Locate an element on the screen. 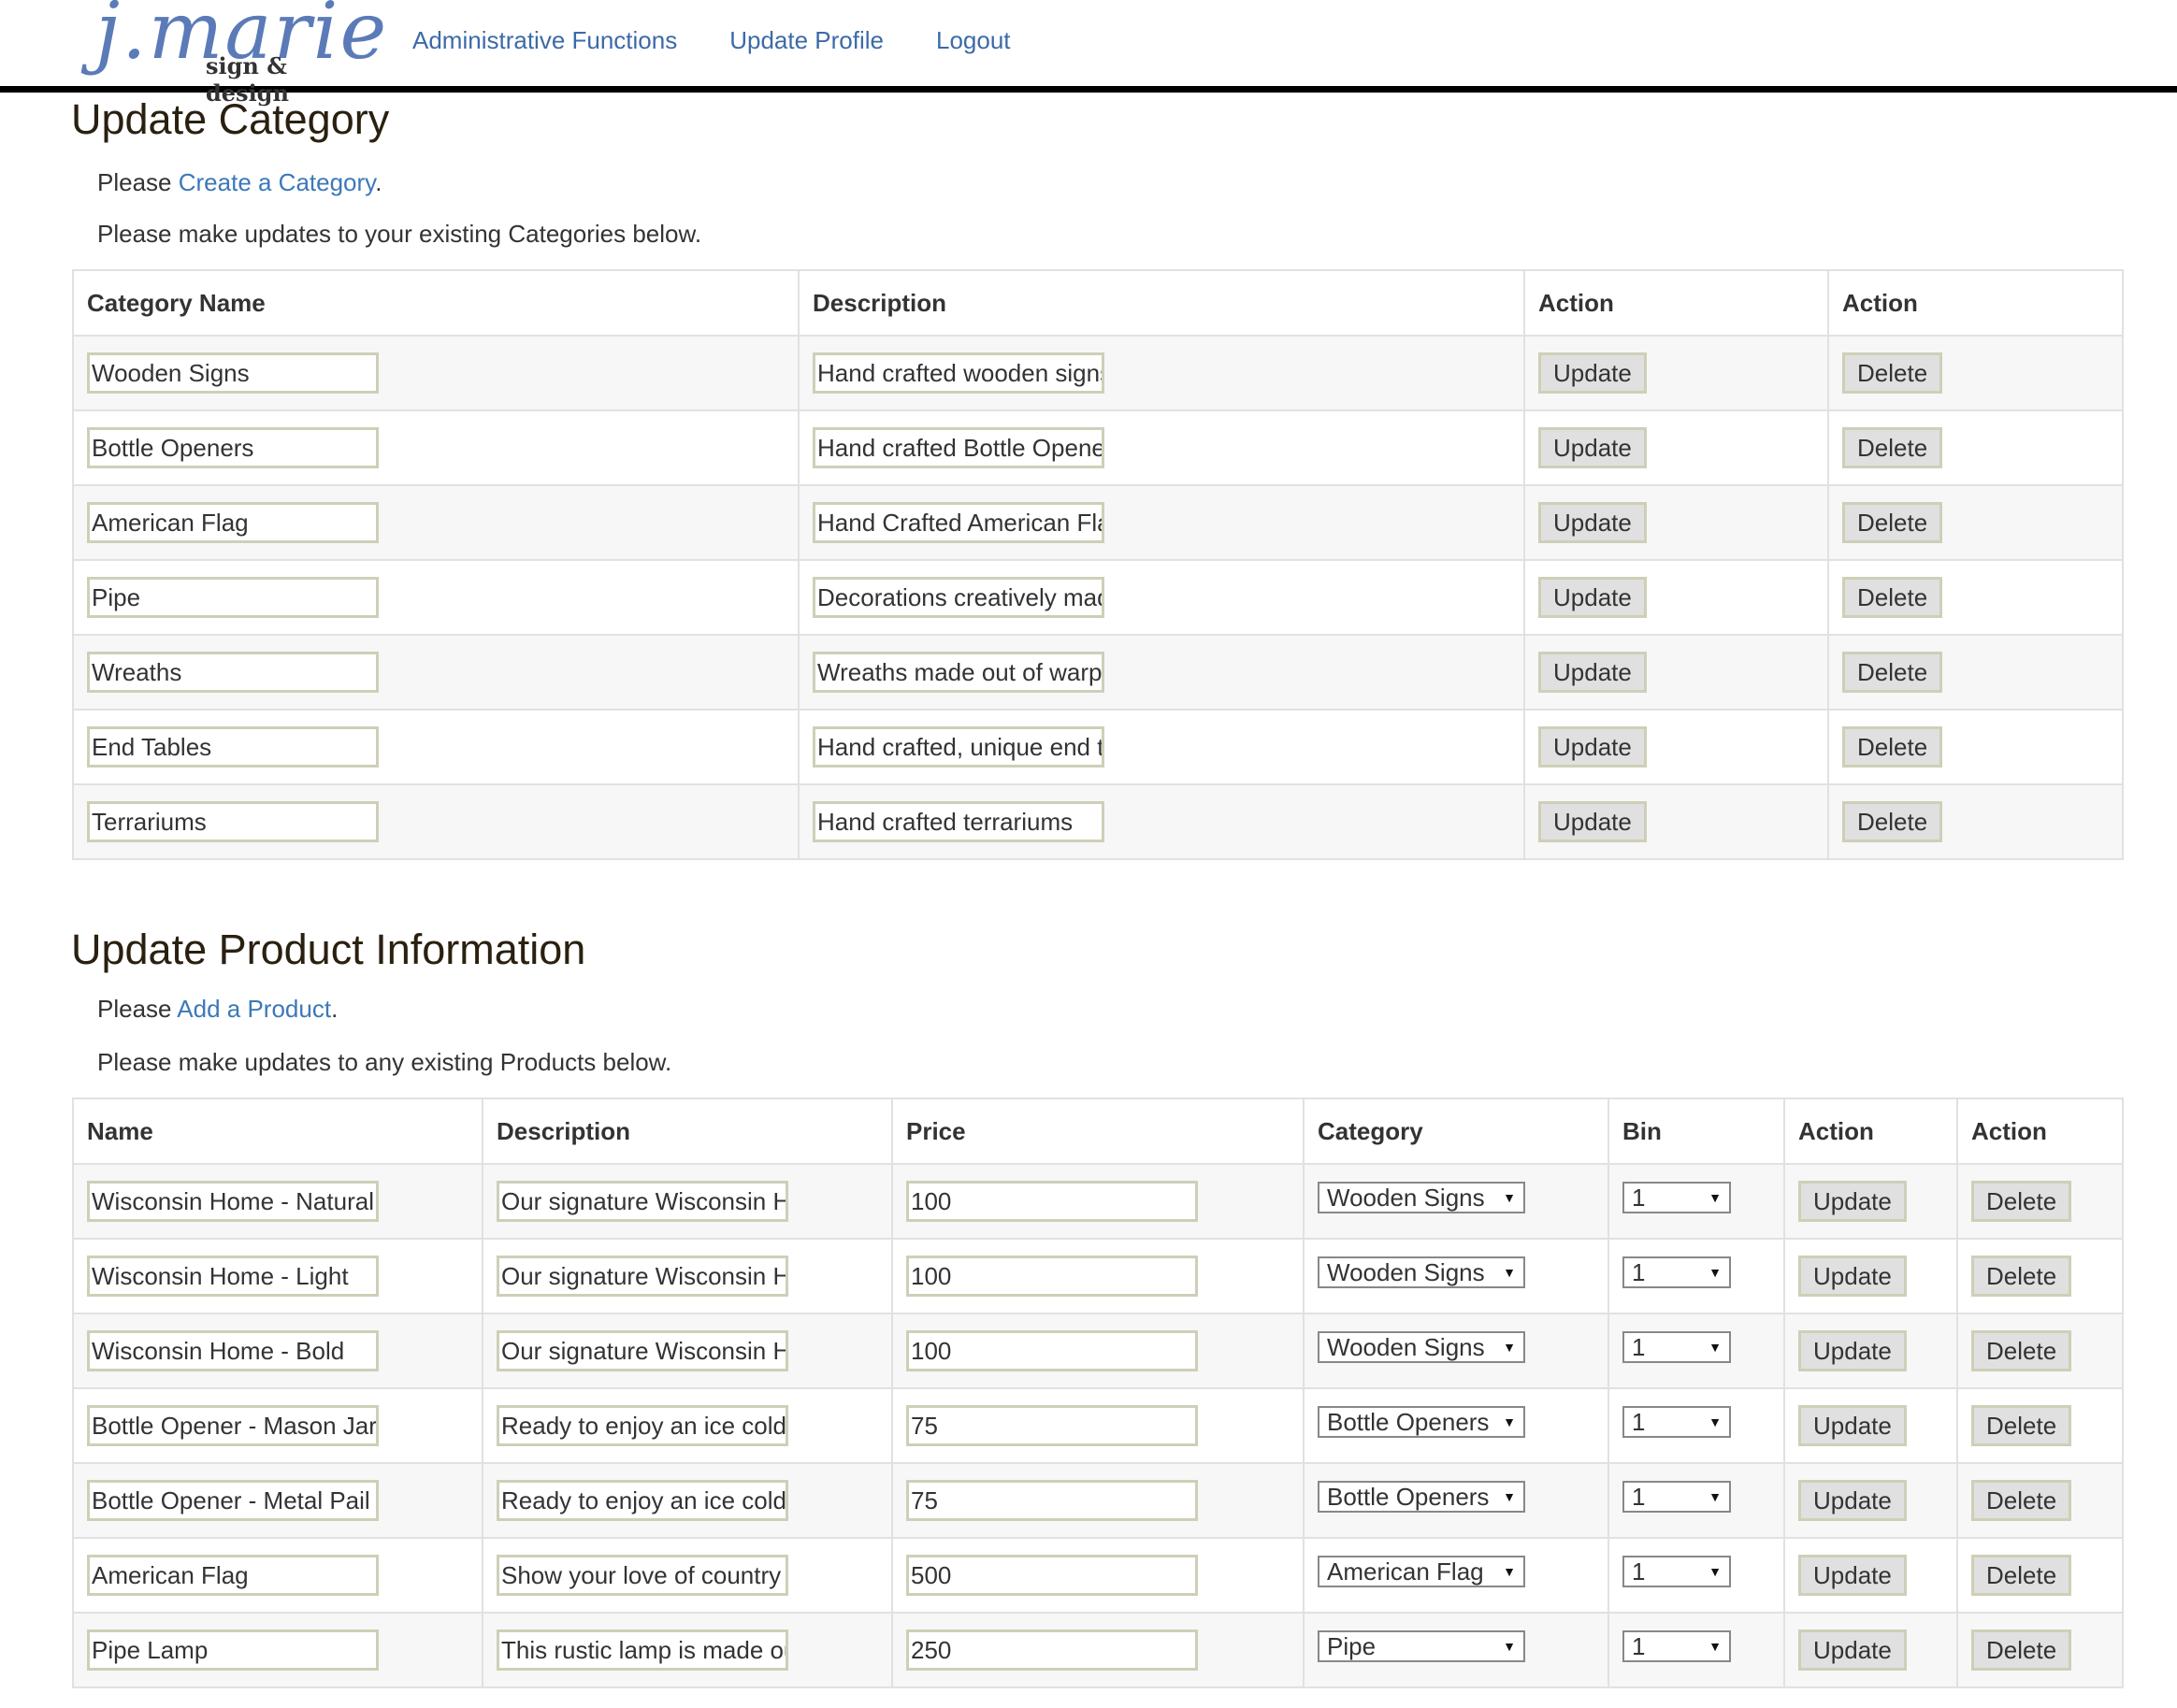  category-description-field: Wreaths made out of warp is located at coordinates (958, 672).